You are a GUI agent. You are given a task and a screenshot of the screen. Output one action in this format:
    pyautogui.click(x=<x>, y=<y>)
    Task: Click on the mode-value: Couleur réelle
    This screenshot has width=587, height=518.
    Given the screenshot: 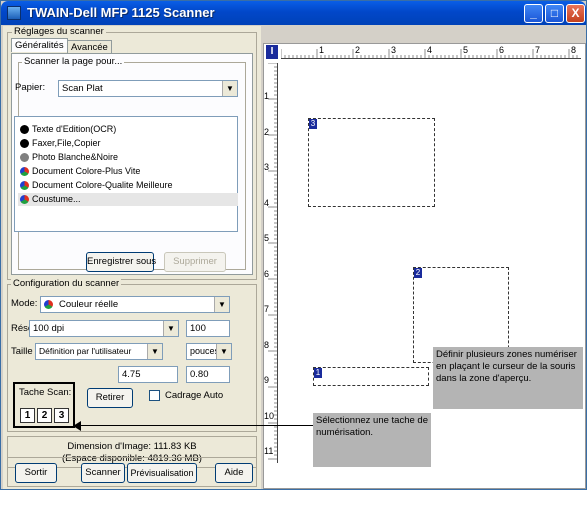 What is the action you would take?
    pyautogui.click(x=89, y=304)
    